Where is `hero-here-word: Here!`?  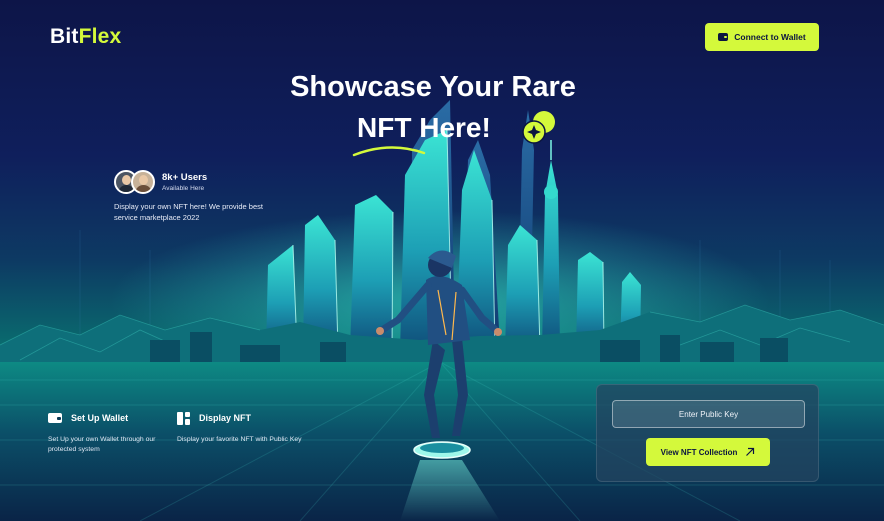 hero-here-word: Here! is located at coordinates (451, 127).